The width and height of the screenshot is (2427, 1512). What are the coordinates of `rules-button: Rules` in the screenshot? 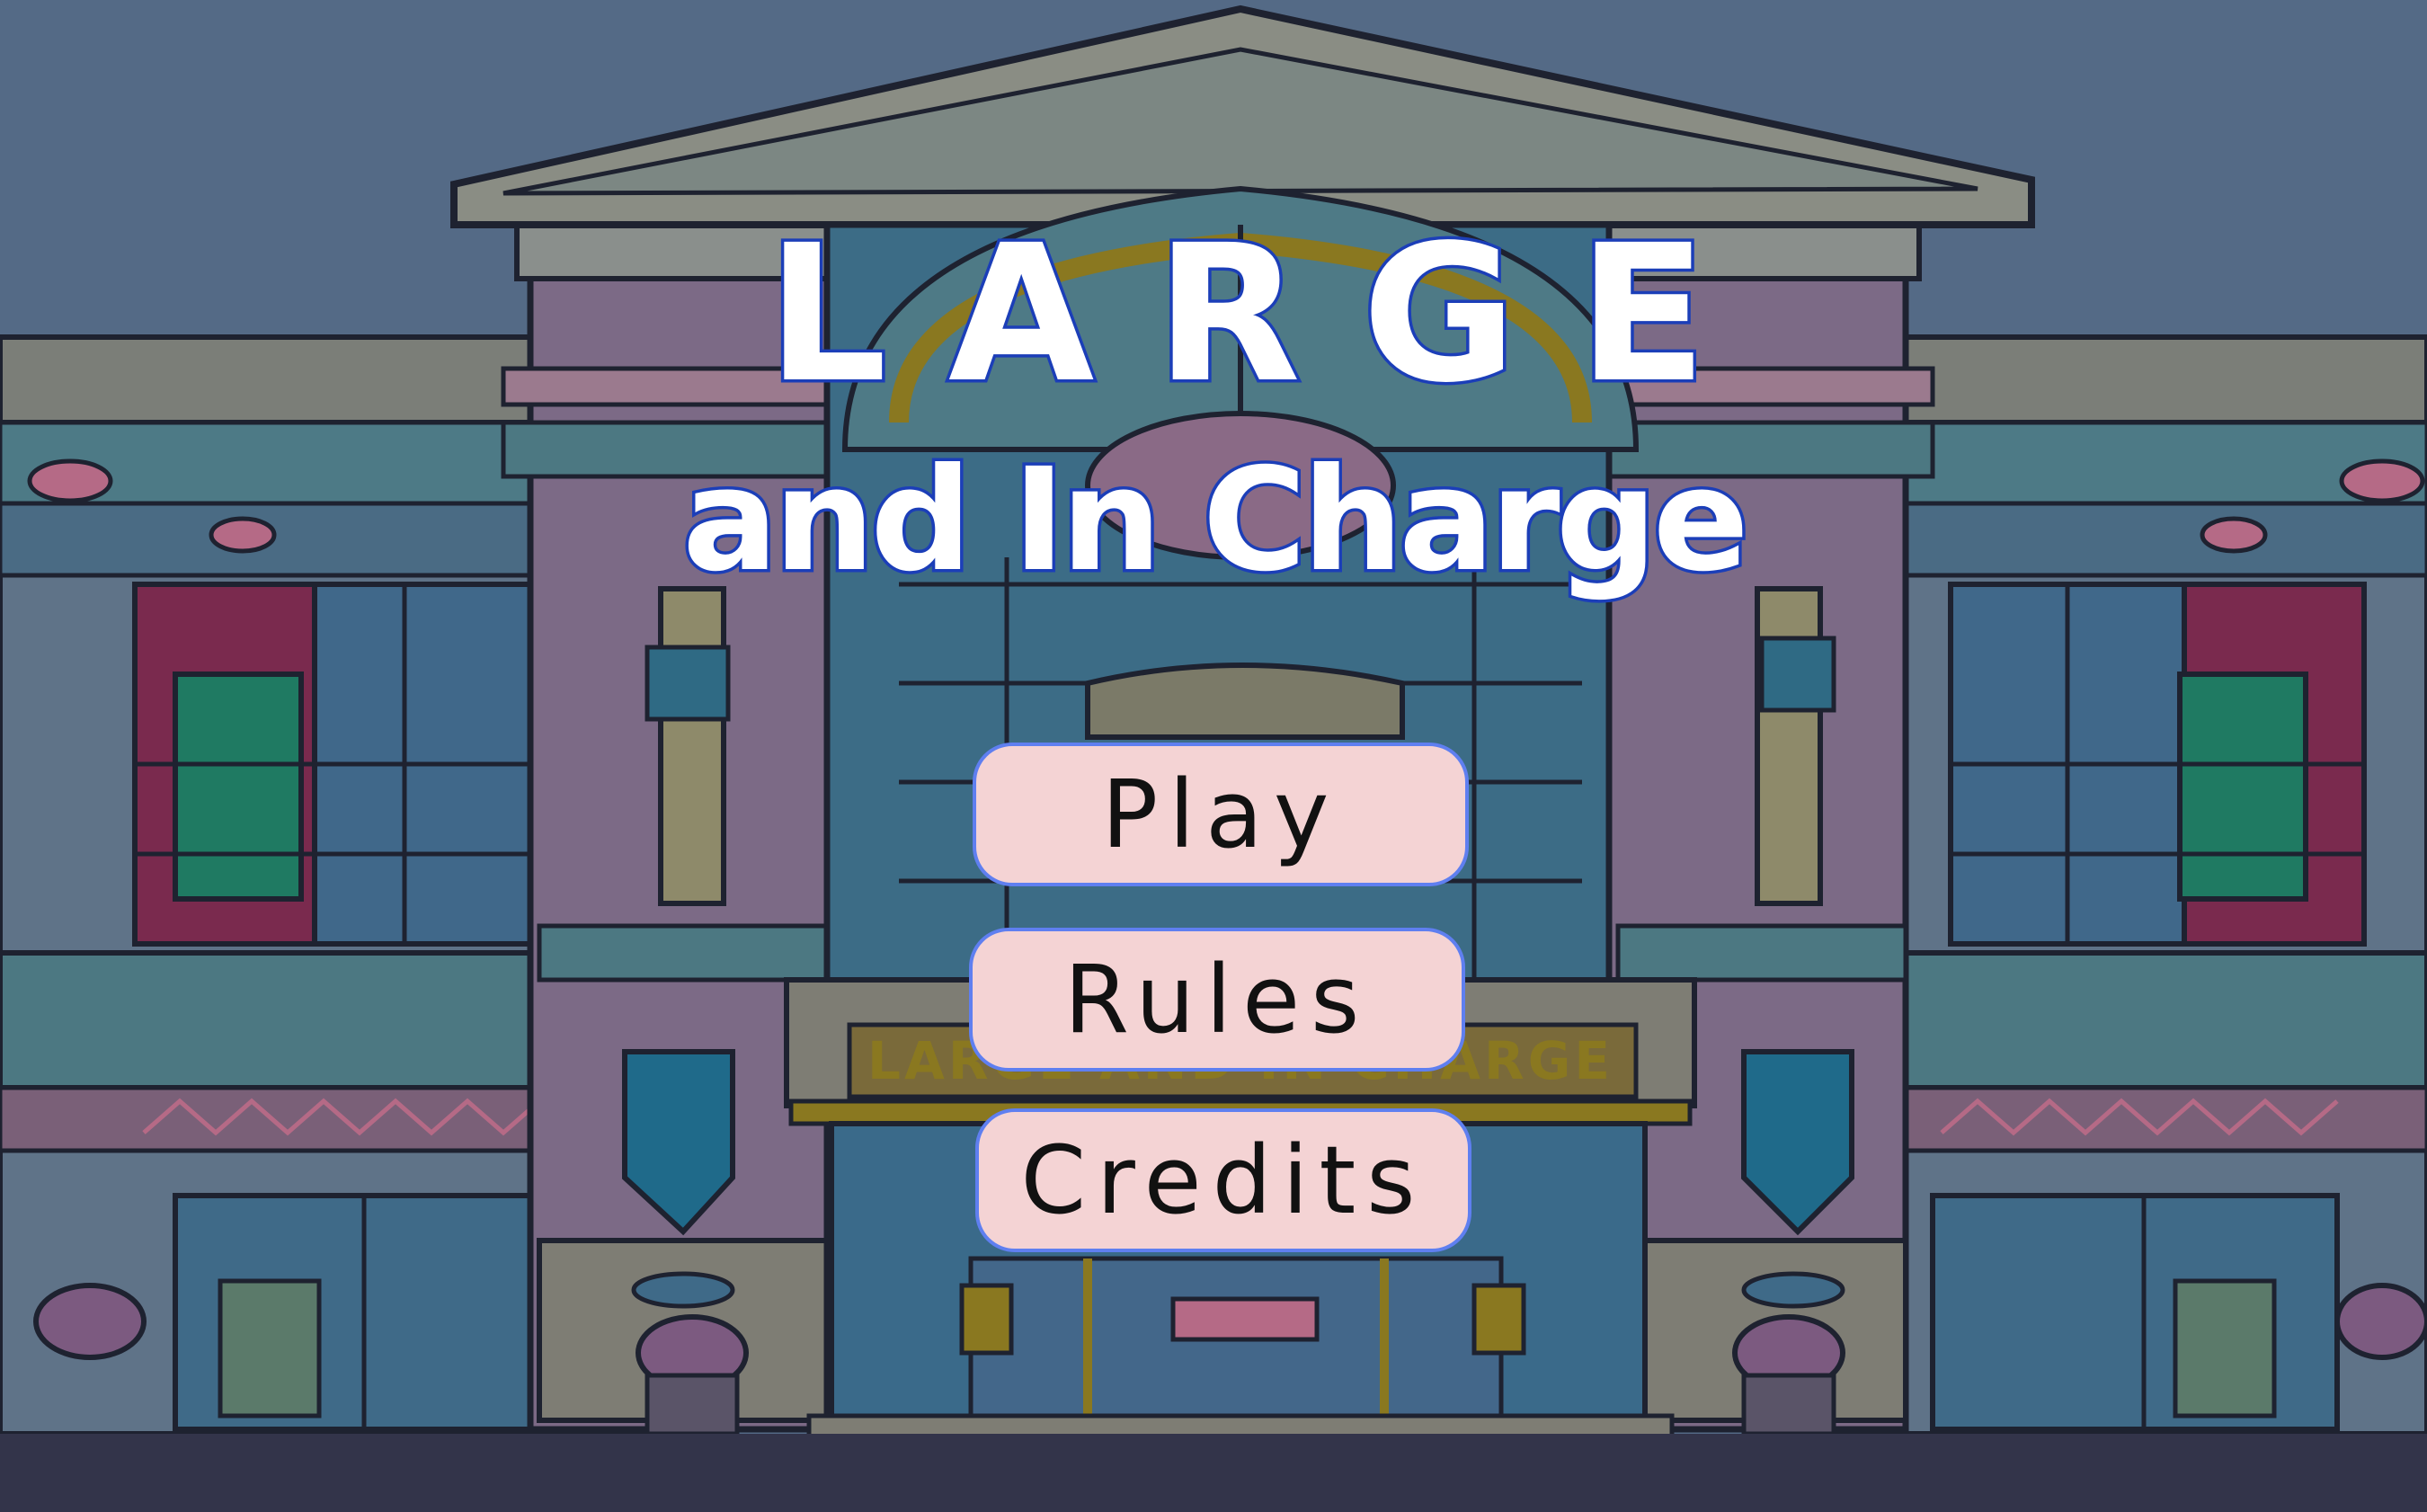 It's located at (1217, 1000).